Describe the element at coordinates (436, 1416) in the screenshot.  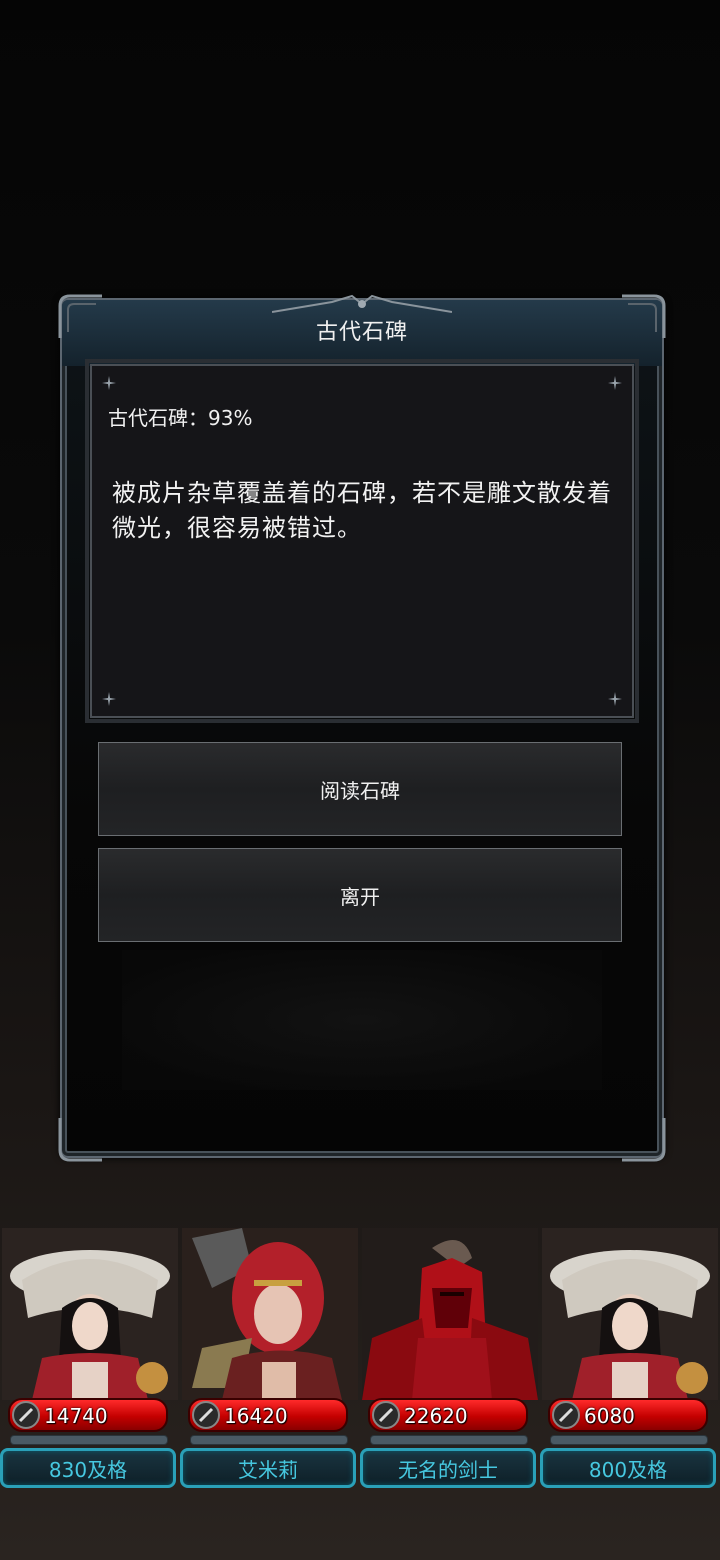
I see `hp-value: 22620` at that location.